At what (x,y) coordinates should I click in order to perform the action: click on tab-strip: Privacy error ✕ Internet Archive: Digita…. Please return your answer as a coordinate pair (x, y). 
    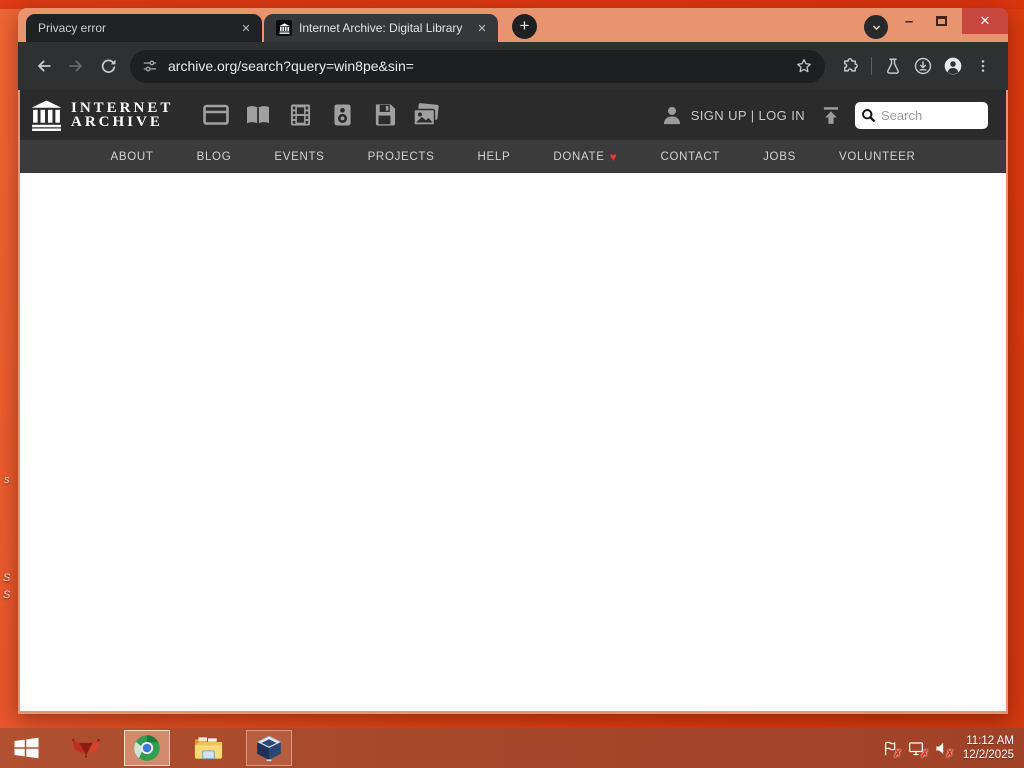
    Looking at the image, I should click on (513, 25).